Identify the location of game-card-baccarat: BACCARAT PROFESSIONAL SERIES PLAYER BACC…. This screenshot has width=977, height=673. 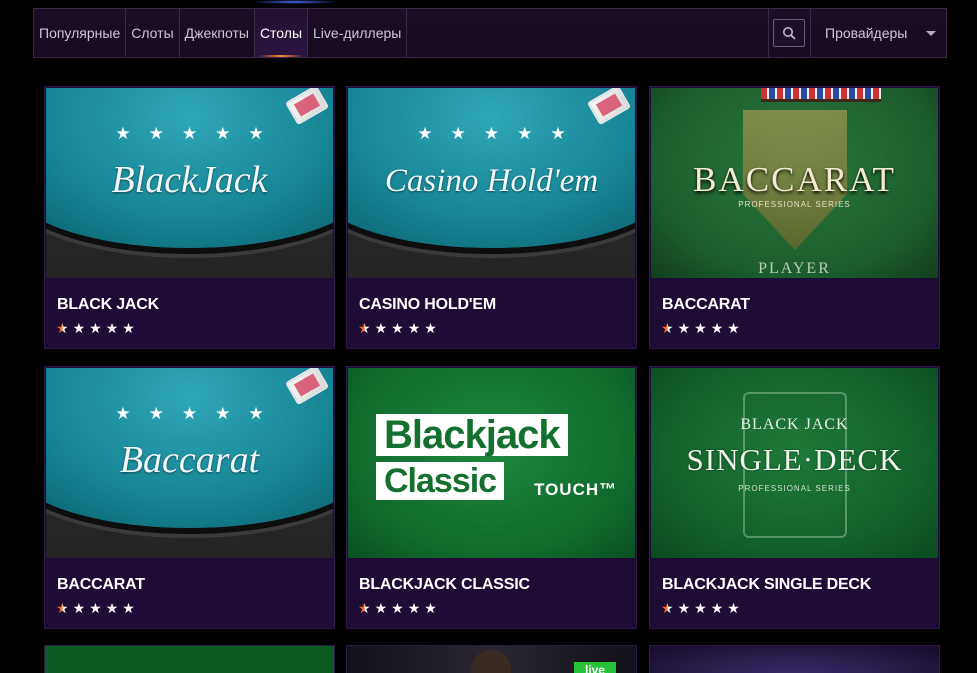
(794, 217).